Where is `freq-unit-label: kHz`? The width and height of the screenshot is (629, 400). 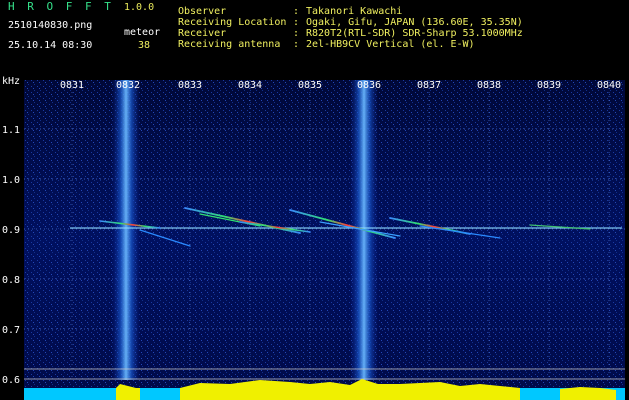 freq-unit-label: kHz is located at coordinates (11, 81).